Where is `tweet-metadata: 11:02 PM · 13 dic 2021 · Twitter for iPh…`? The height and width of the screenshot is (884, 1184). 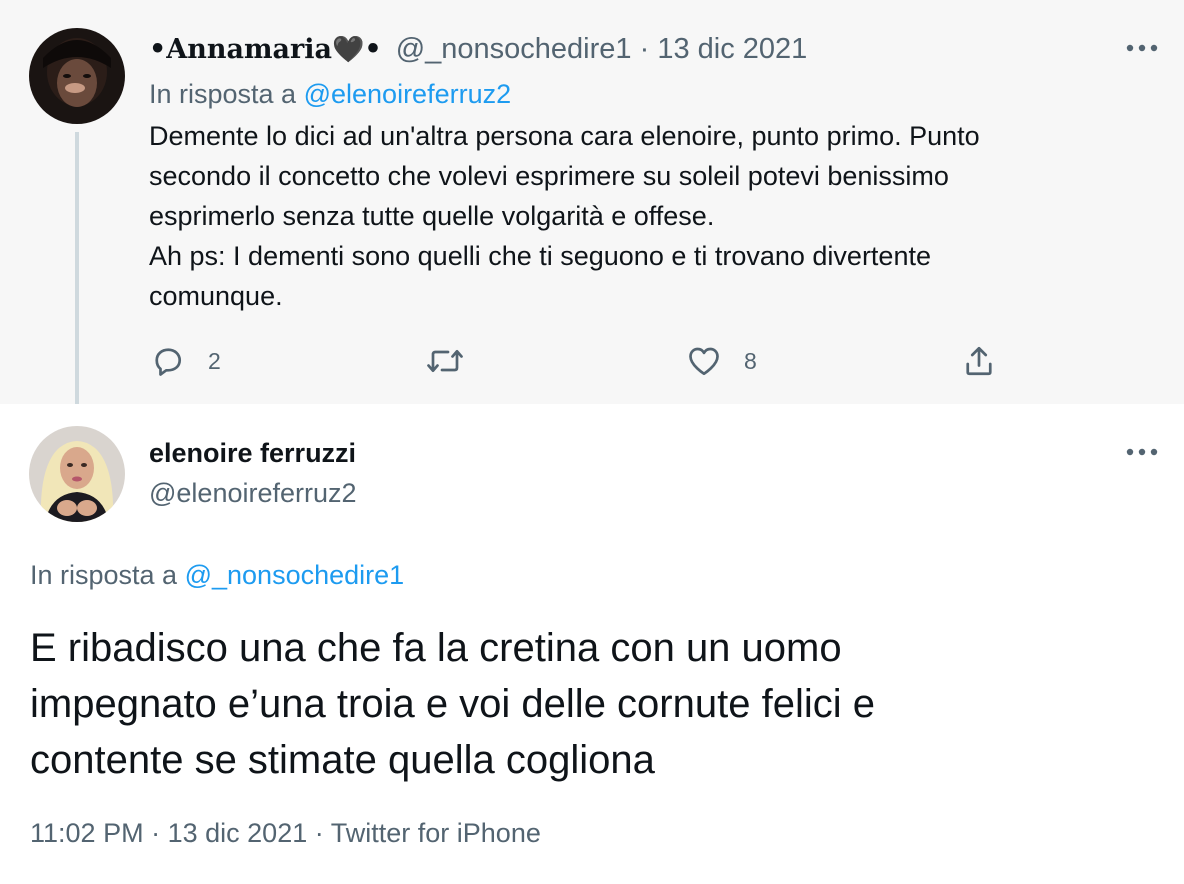
tweet-metadata: 11:02 PM · 13 dic 2021 · Twitter for iPh… is located at coordinates (285, 833).